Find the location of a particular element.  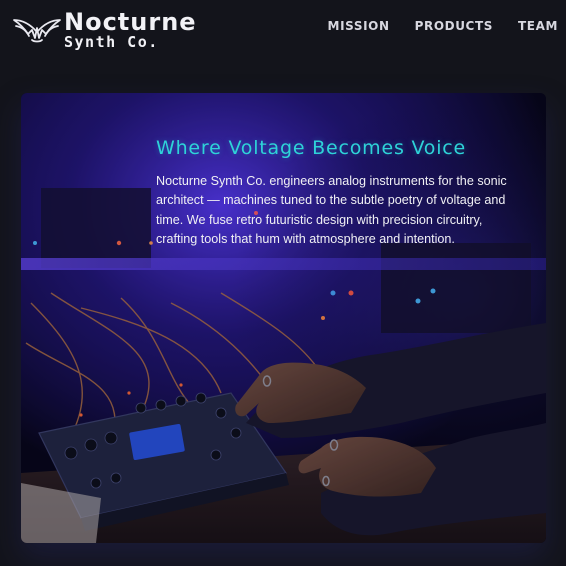

logo-link: Nocturne Synth Co. is located at coordinates (117, 28).